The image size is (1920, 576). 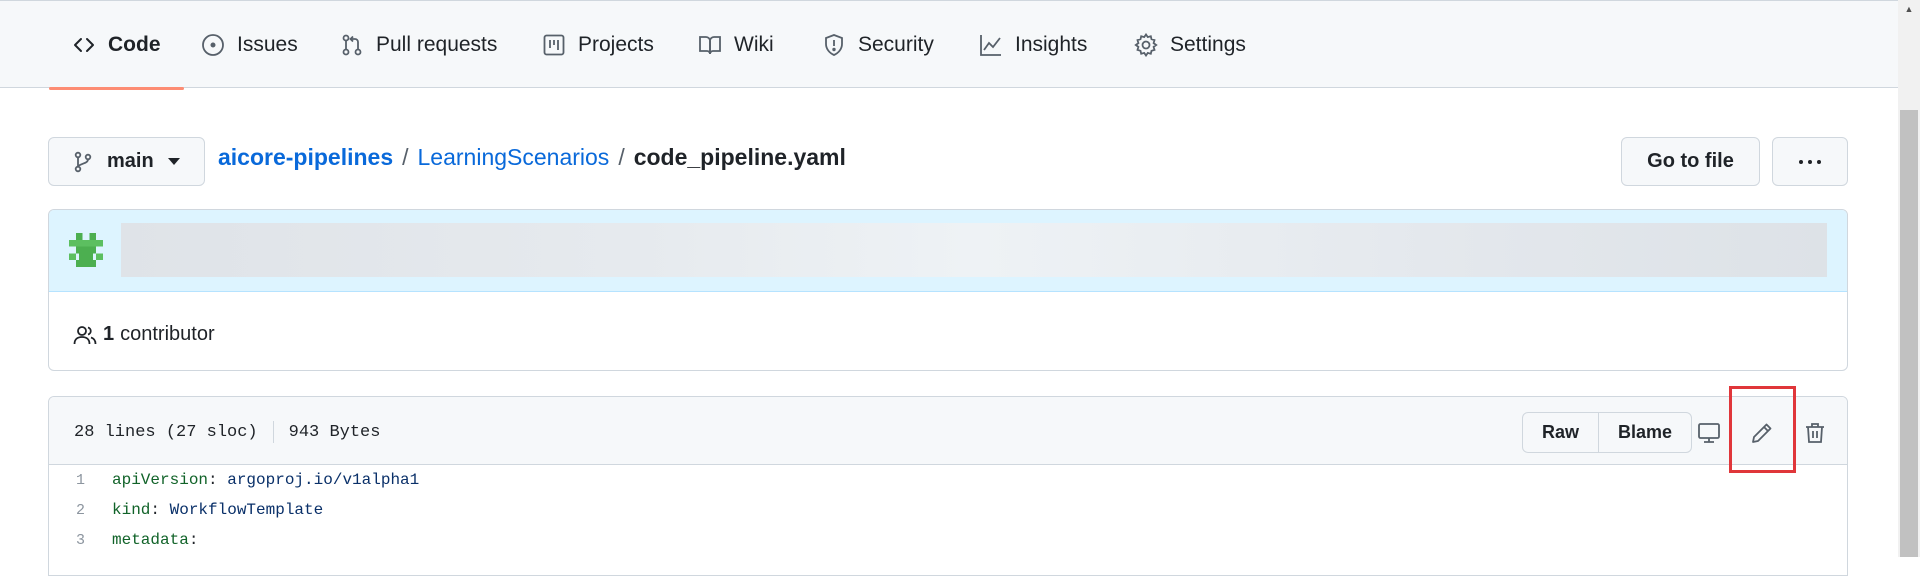 I want to click on trash-icon, so click(x=1815, y=433).